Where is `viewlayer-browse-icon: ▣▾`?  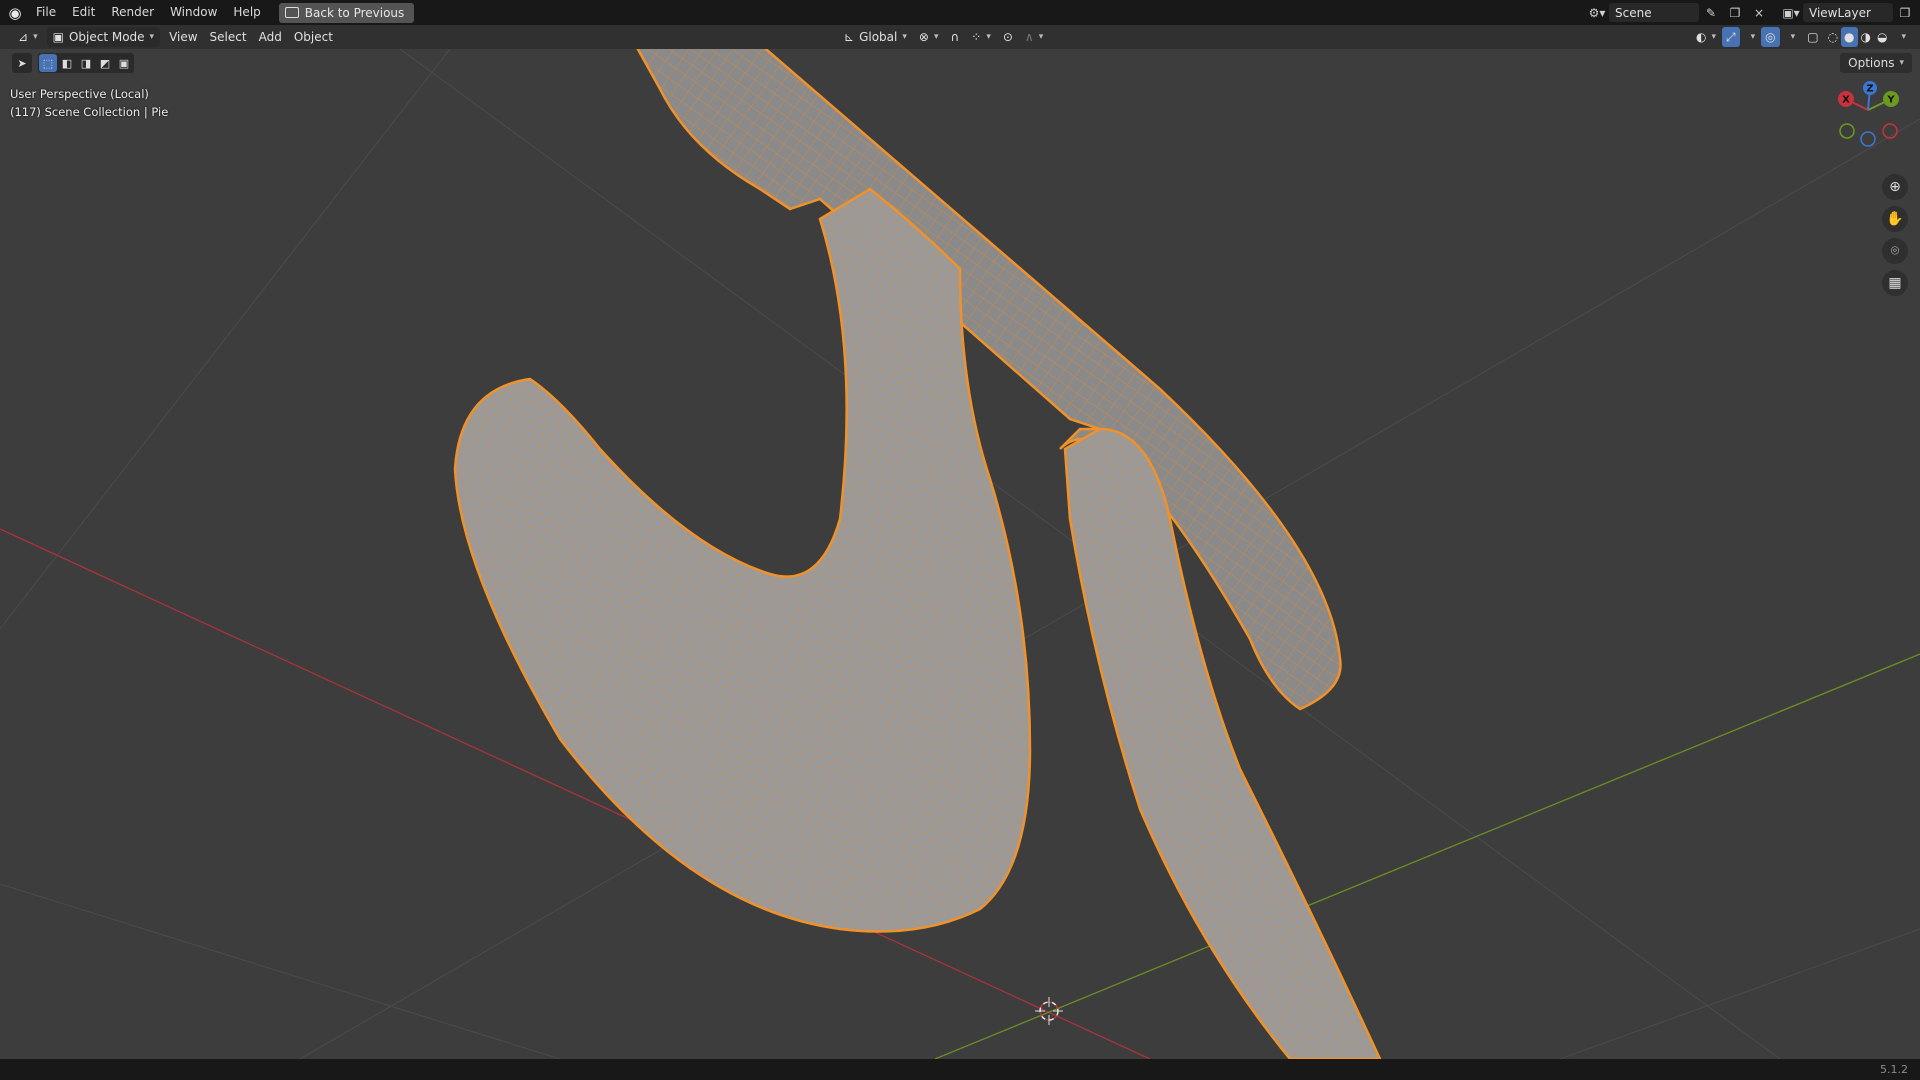 viewlayer-browse-icon: ▣▾ is located at coordinates (1791, 12).